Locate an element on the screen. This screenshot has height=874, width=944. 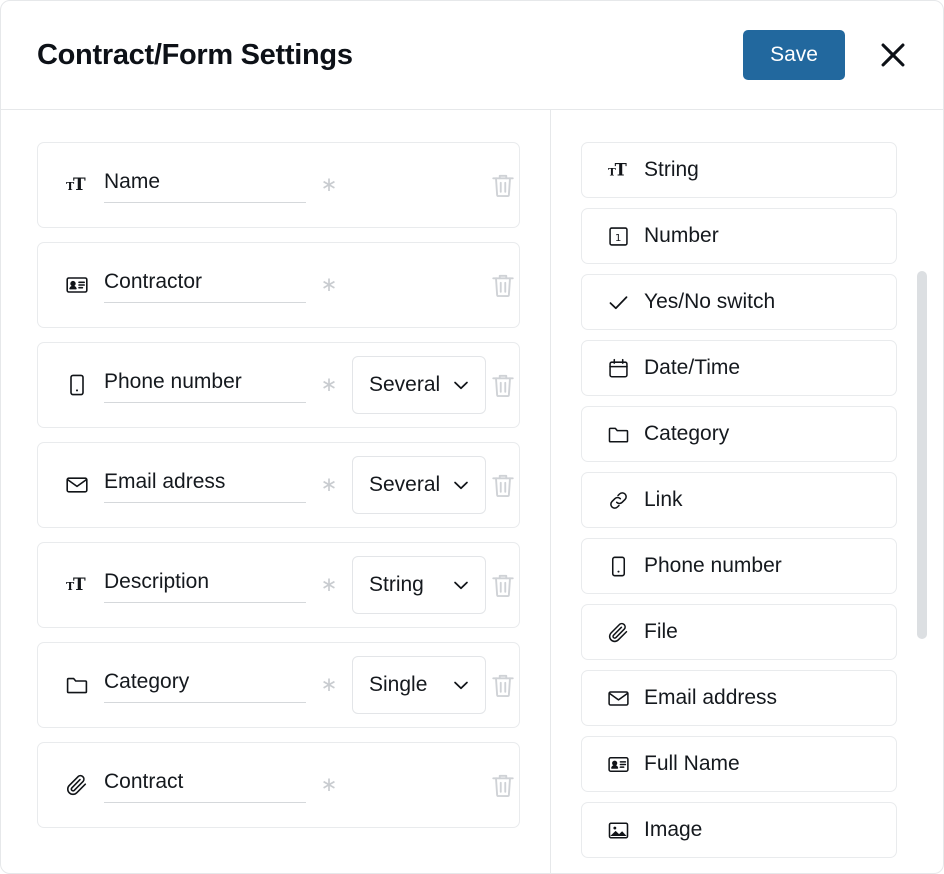
field-row: TT ∗ String is located at coordinates (278, 585).